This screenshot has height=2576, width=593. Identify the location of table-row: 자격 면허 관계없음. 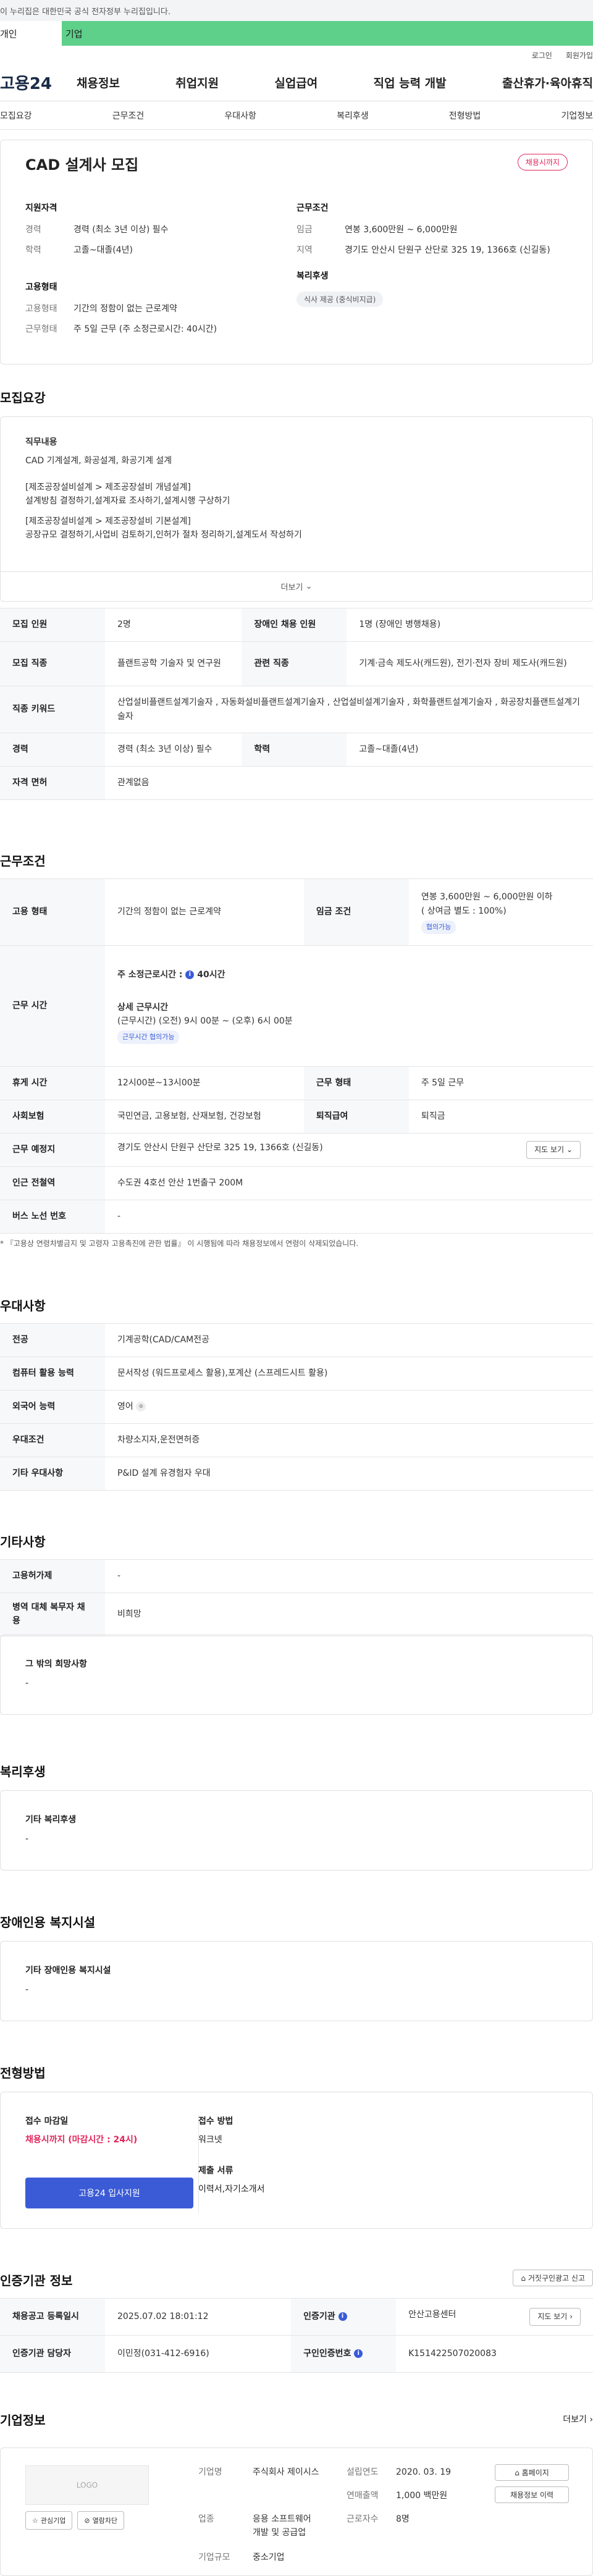
(296, 783).